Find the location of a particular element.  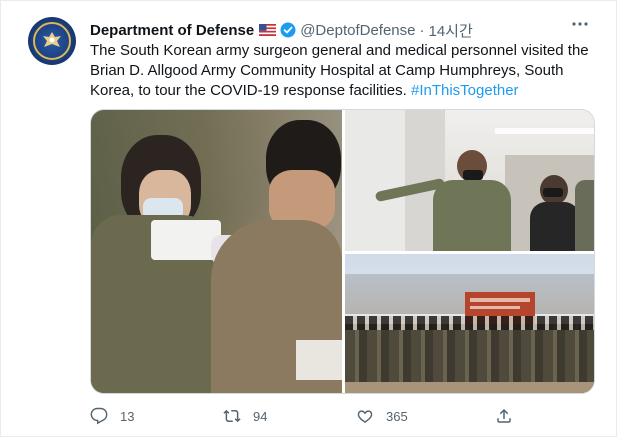

retweet-count: 94 is located at coordinates (260, 416).